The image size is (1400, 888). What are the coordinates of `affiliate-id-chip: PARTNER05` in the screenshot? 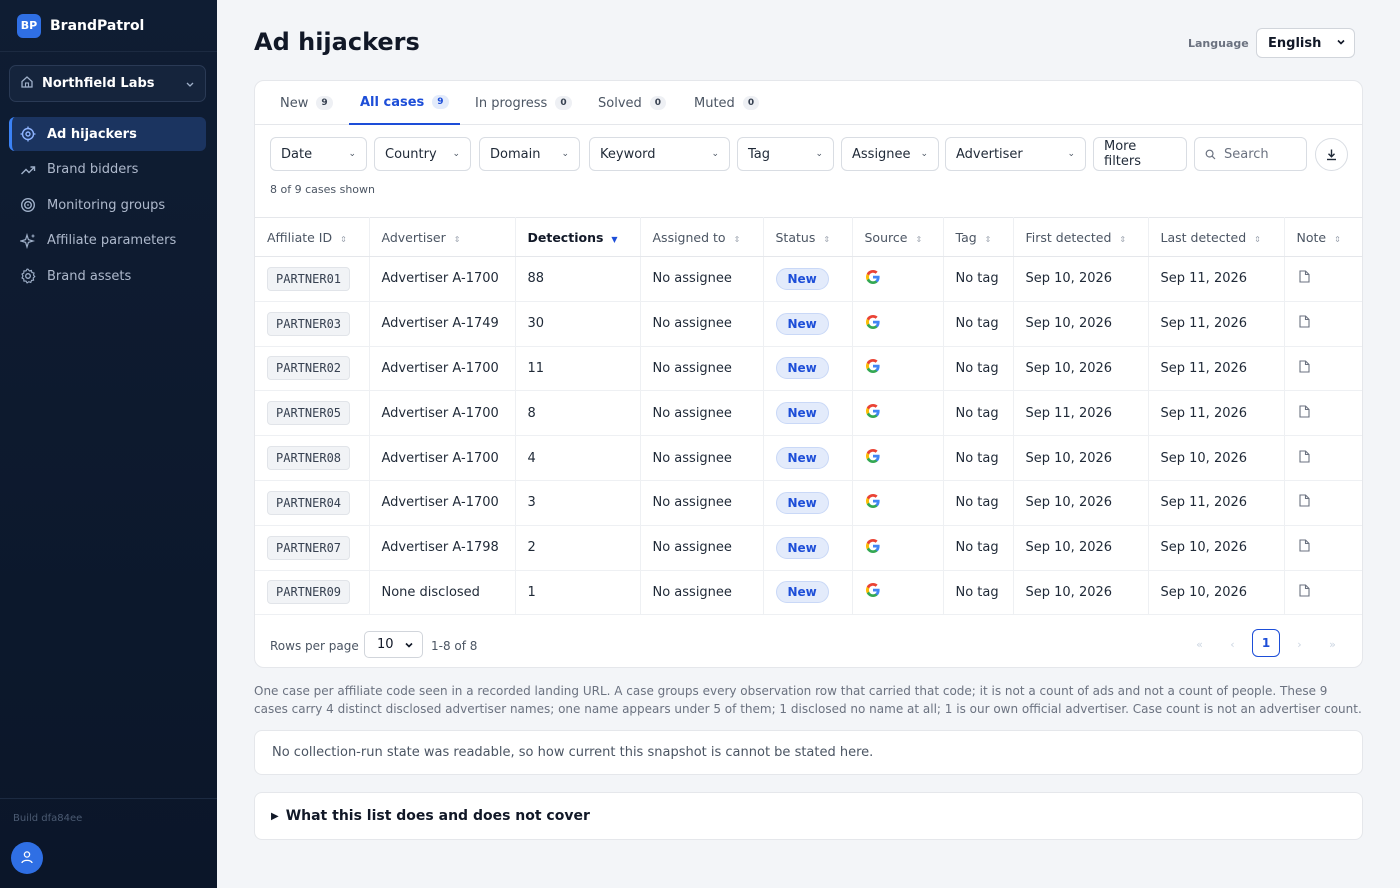 It's located at (309, 413).